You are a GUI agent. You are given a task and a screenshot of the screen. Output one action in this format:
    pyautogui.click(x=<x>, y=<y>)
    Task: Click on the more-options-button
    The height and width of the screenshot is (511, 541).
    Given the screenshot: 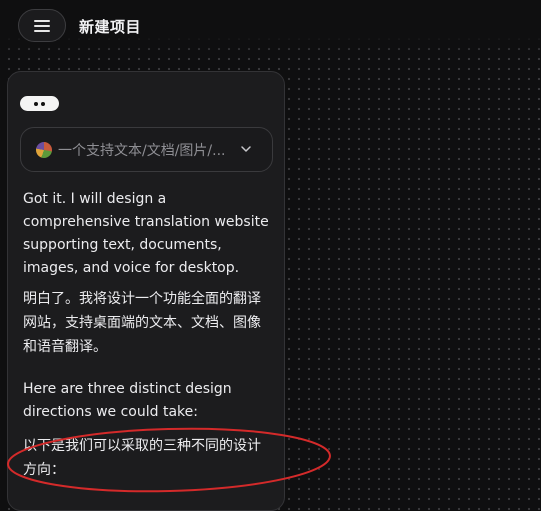 What is the action you would take?
    pyautogui.click(x=39, y=103)
    